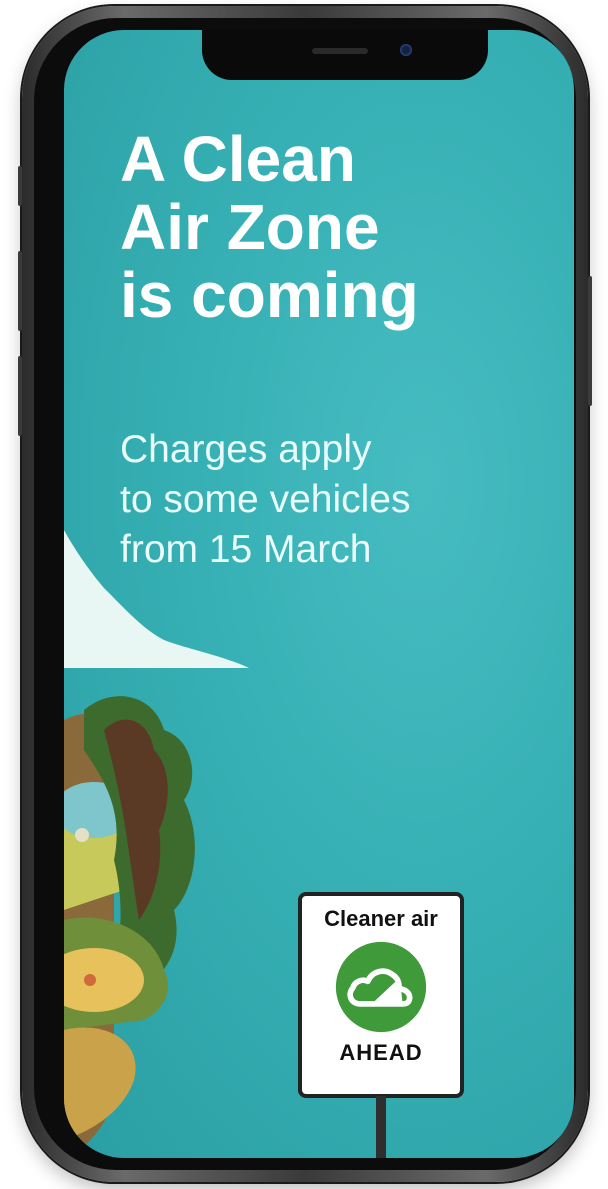  I want to click on silent-switch, so click(20, 186).